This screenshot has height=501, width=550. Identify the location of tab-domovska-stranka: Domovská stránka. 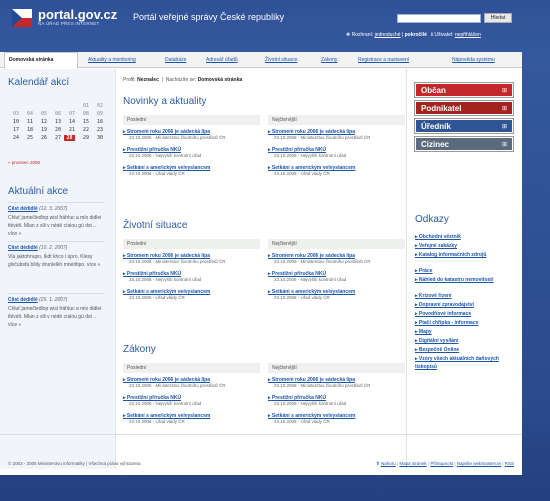
(31, 60).